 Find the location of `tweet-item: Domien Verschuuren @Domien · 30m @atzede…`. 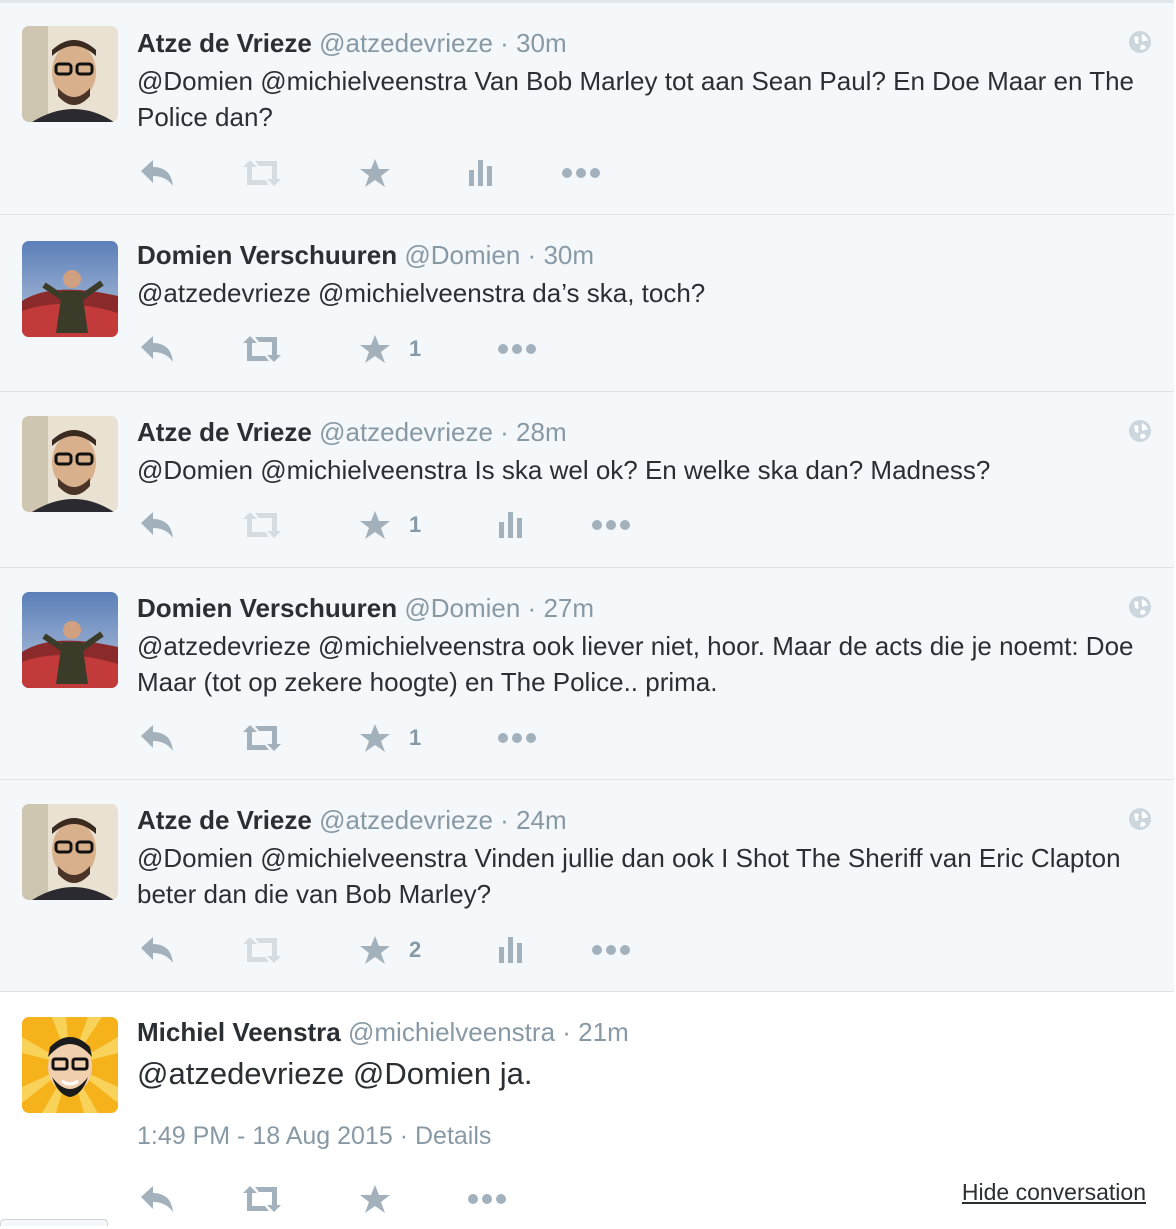

tweet-item: Domien Verschuuren @Domien · 30m @atzede… is located at coordinates (587, 303).